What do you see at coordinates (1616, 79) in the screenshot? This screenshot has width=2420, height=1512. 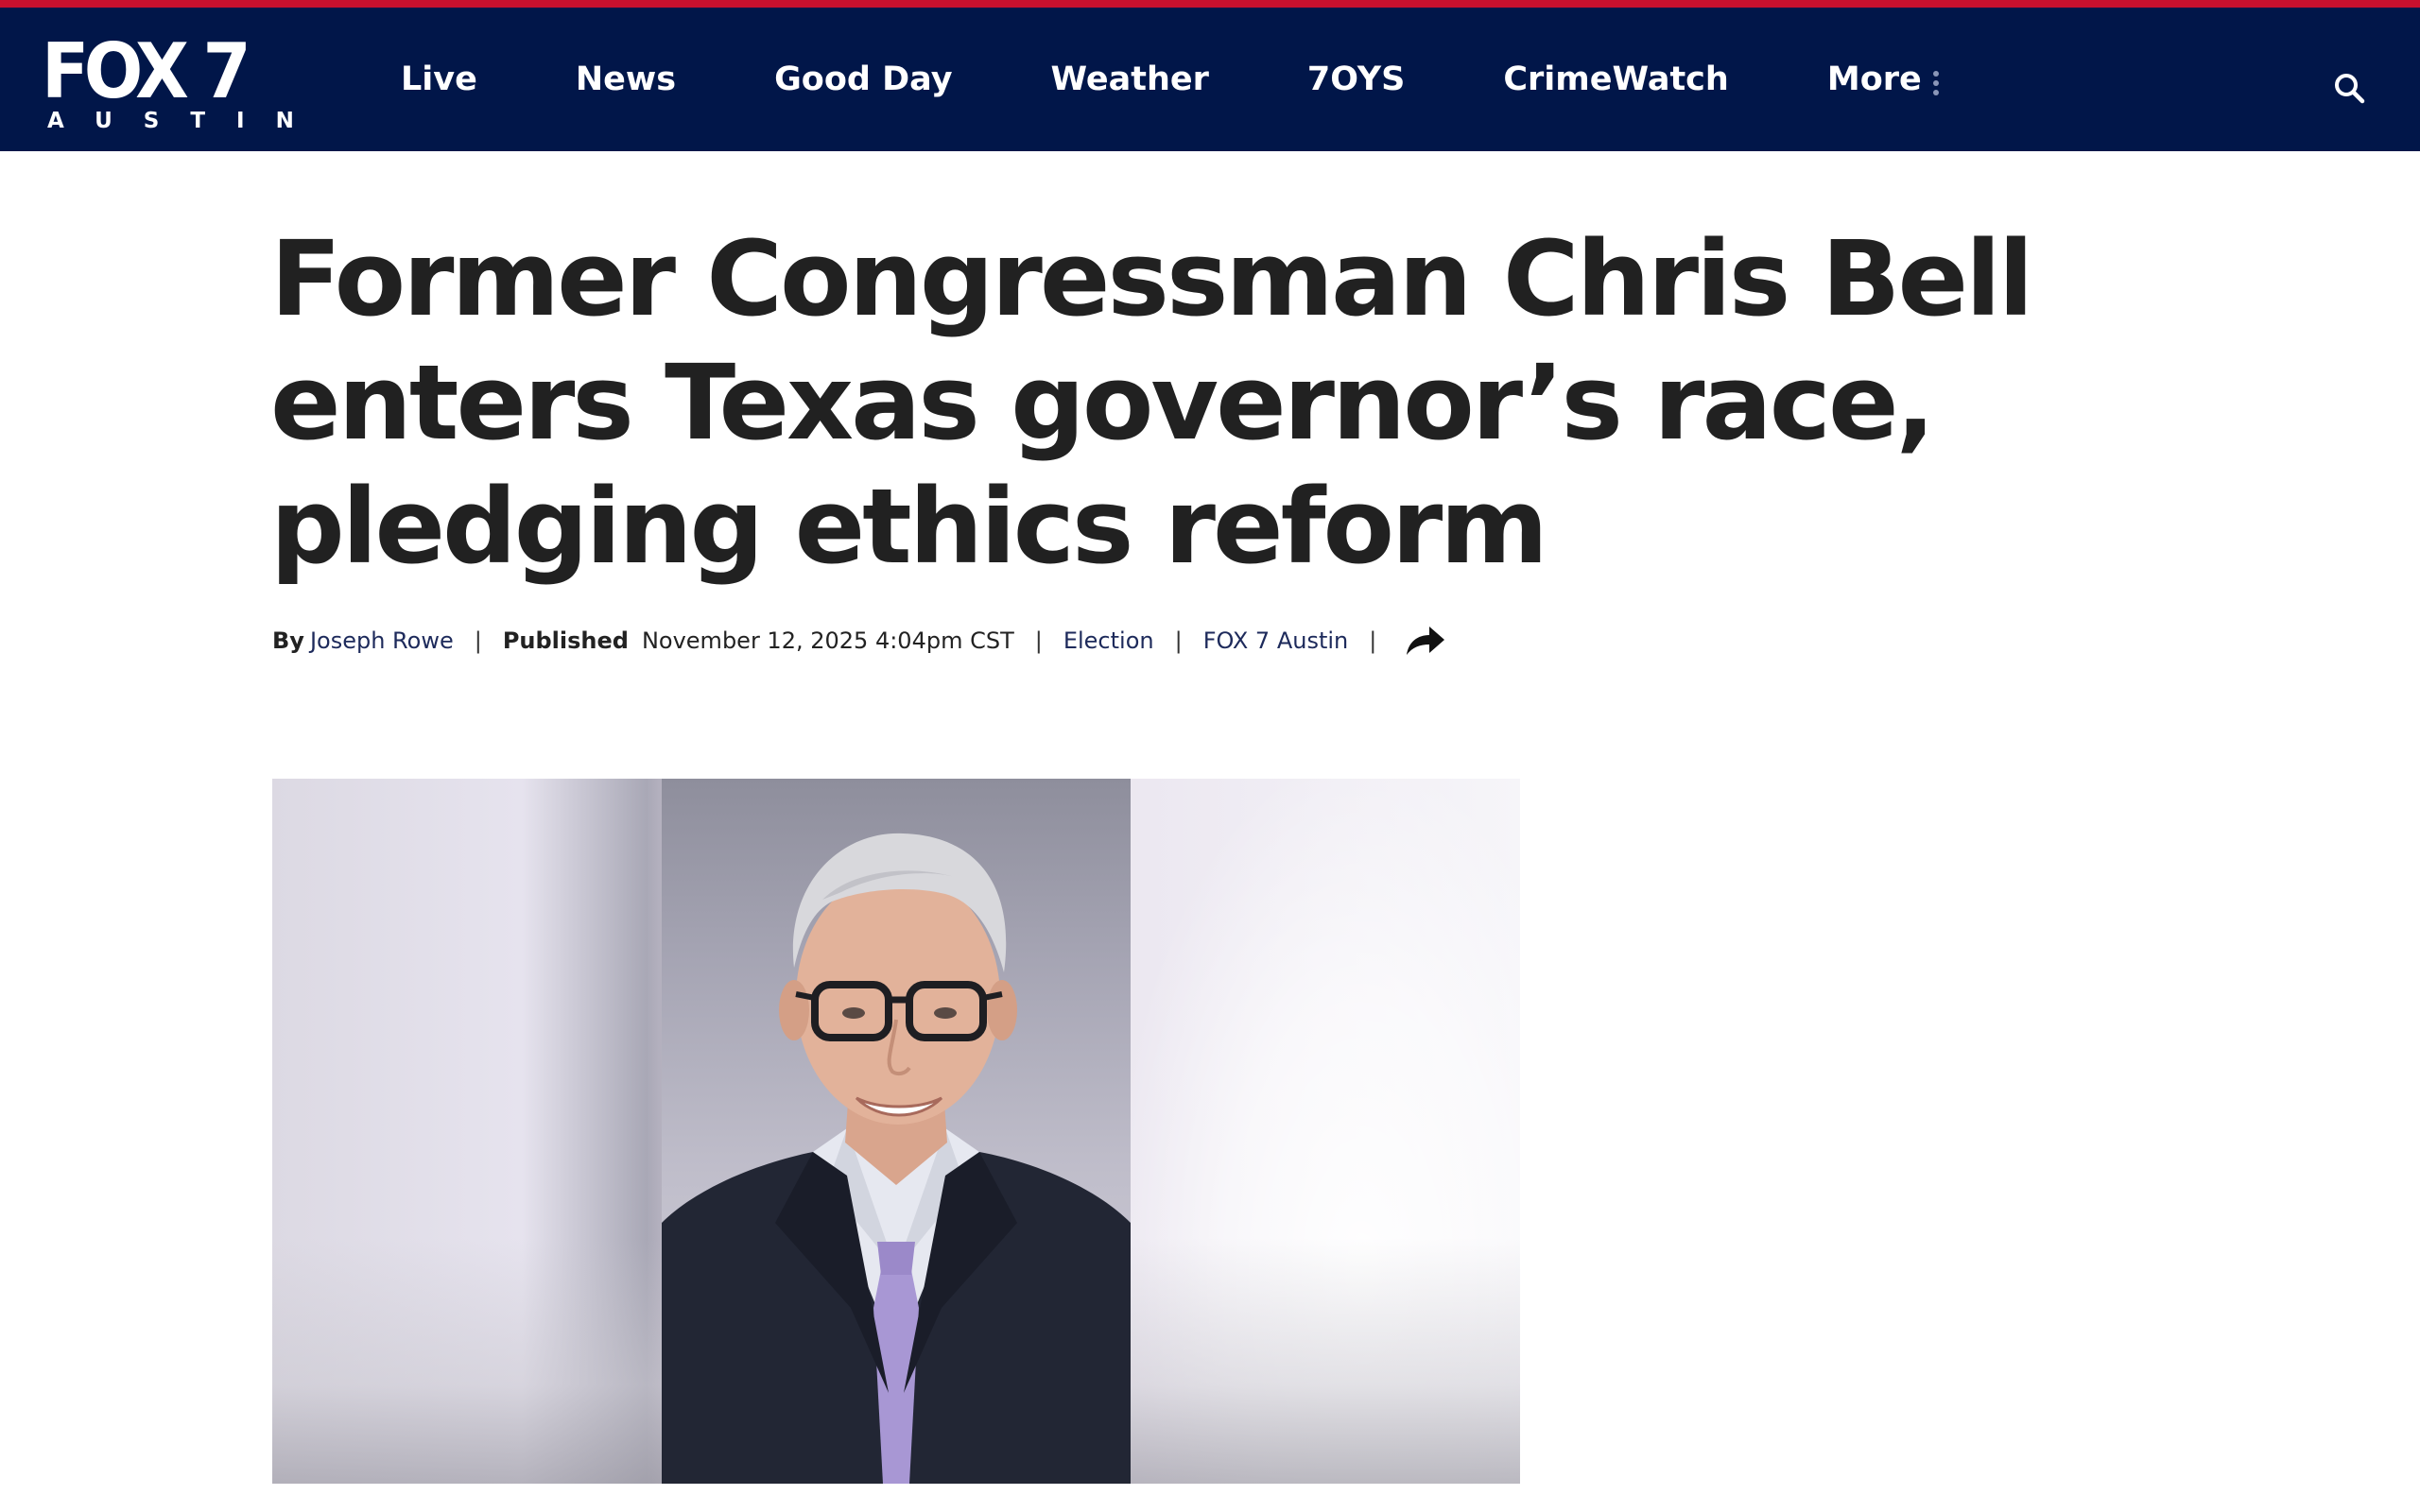 I see `nav-item-crimewatch: CrimeWatch` at bounding box center [1616, 79].